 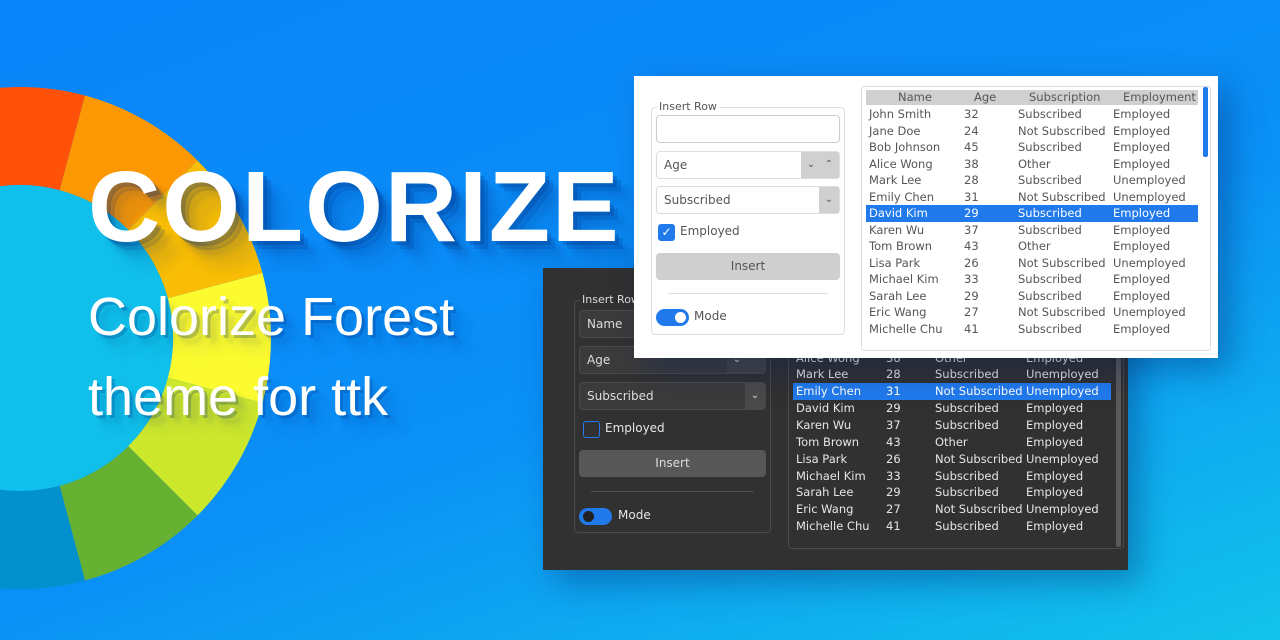 I want to click on table-cell: Alice Wong, so click(x=901, y=163).